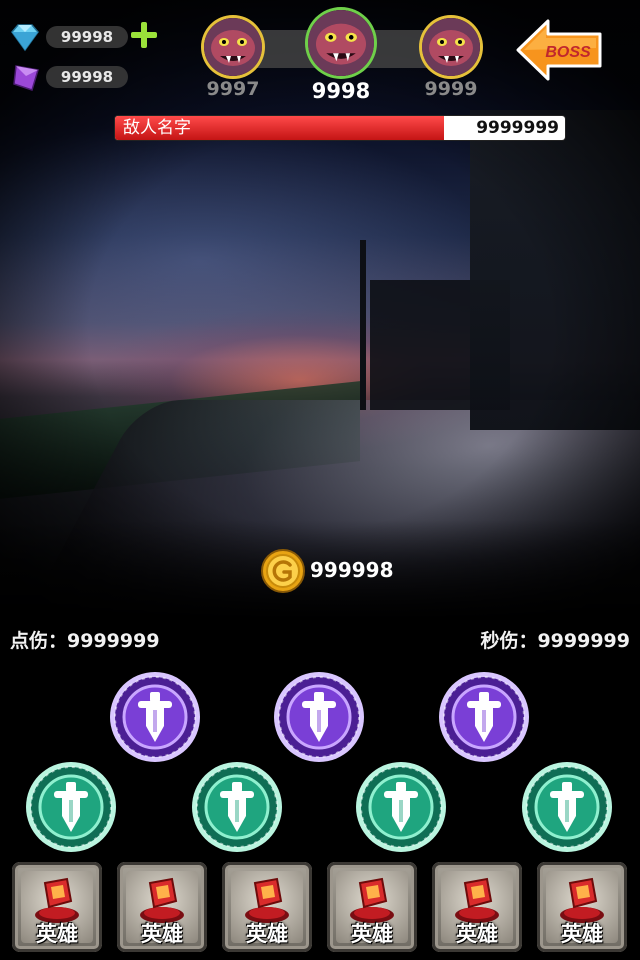 The image size is (640, 960). What do you see at coordinates (372, 907) in the screenshot?
I see `hero-slot-4: 英雄` at bounding box center [372, 907].